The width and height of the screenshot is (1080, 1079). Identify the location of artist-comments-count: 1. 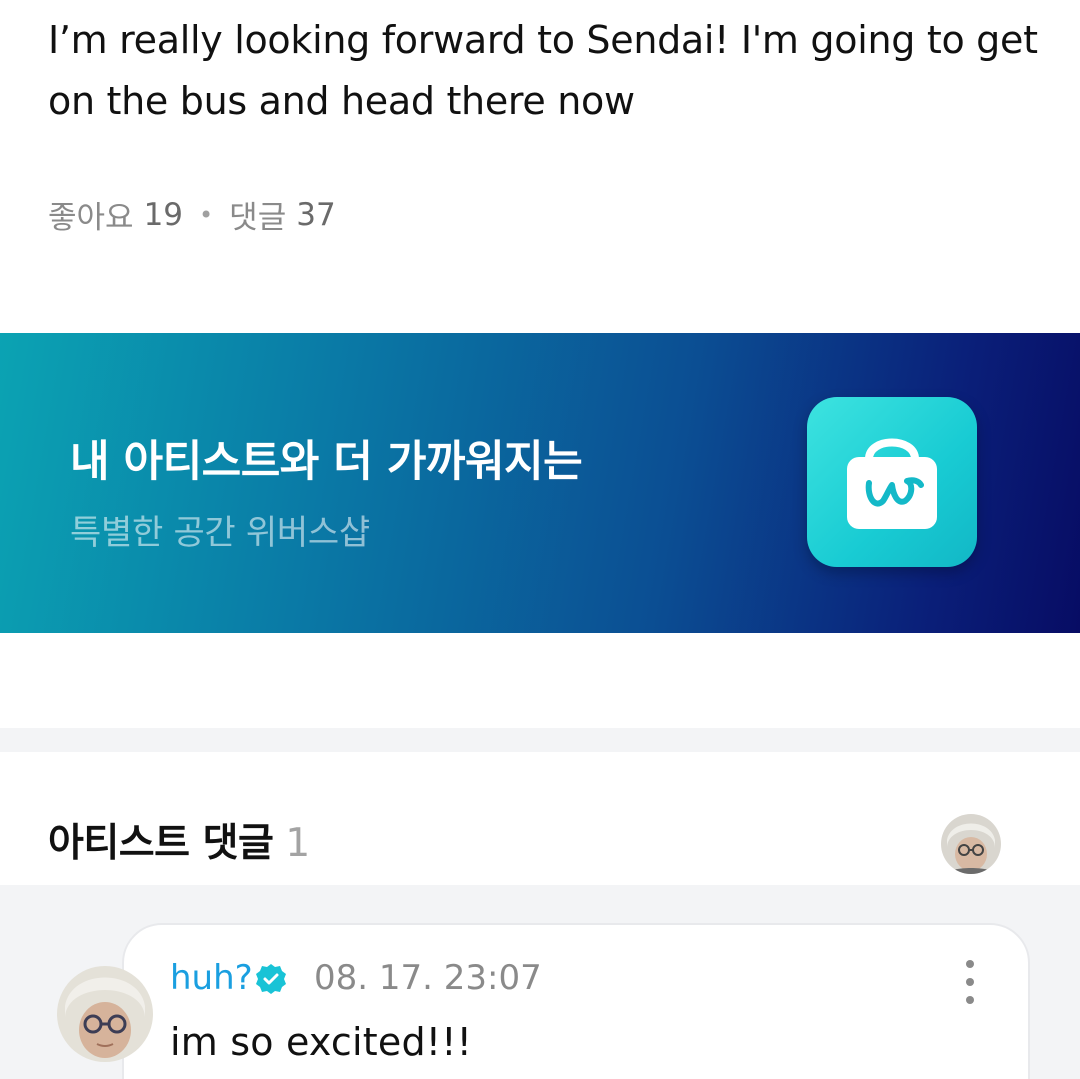
(297, 843).